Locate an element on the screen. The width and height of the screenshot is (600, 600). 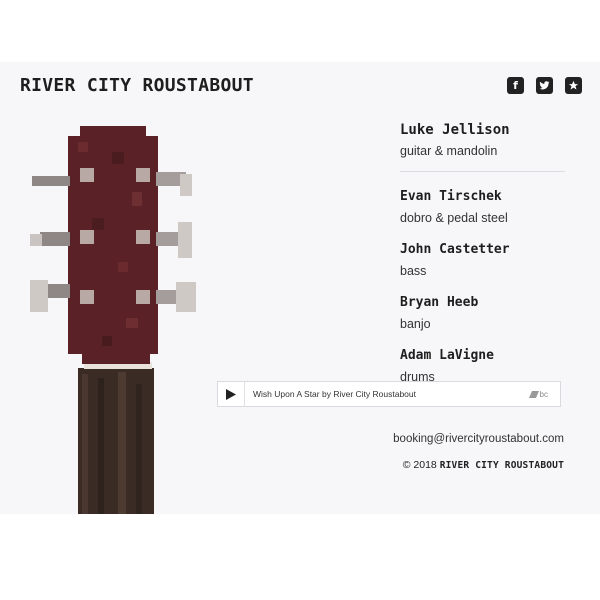
member-name: Adam LaVigne is located at coordinates (447, 355).